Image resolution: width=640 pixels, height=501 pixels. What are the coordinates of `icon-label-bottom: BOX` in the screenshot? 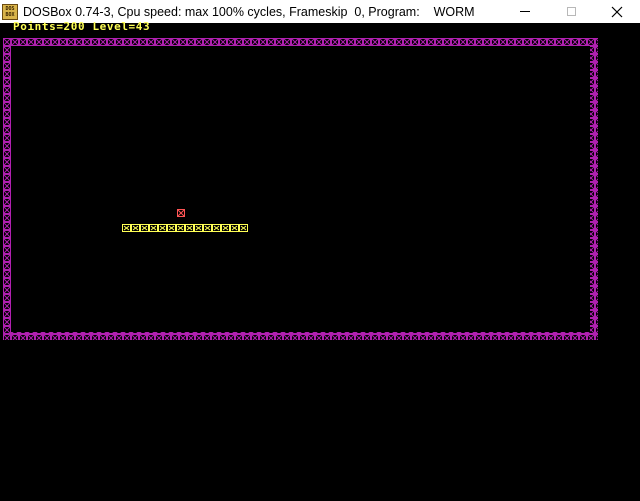 It's located at (10, 14).